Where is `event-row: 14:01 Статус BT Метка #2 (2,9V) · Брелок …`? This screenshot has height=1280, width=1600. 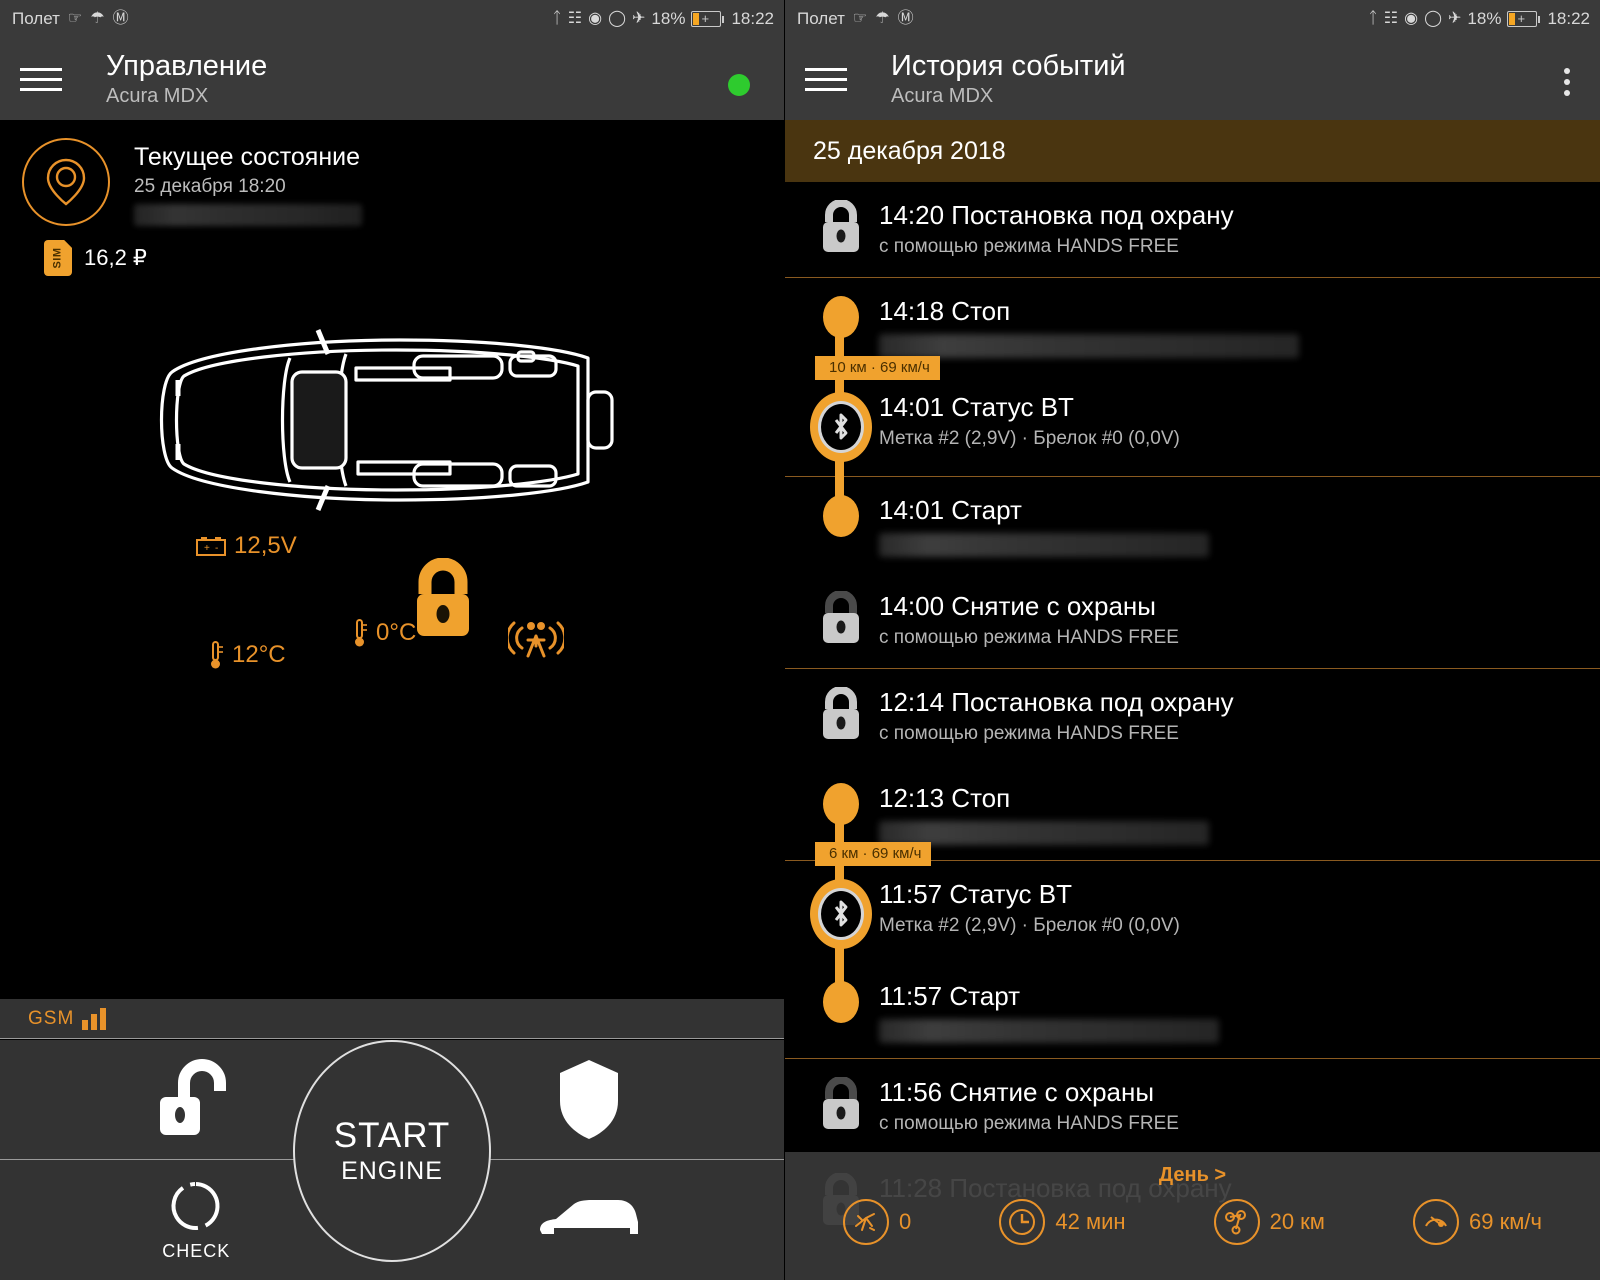 event-row: 14:01 Статус BT Метка #2 (2,9V) · Брелок … is located at coordinates (1192, 425).